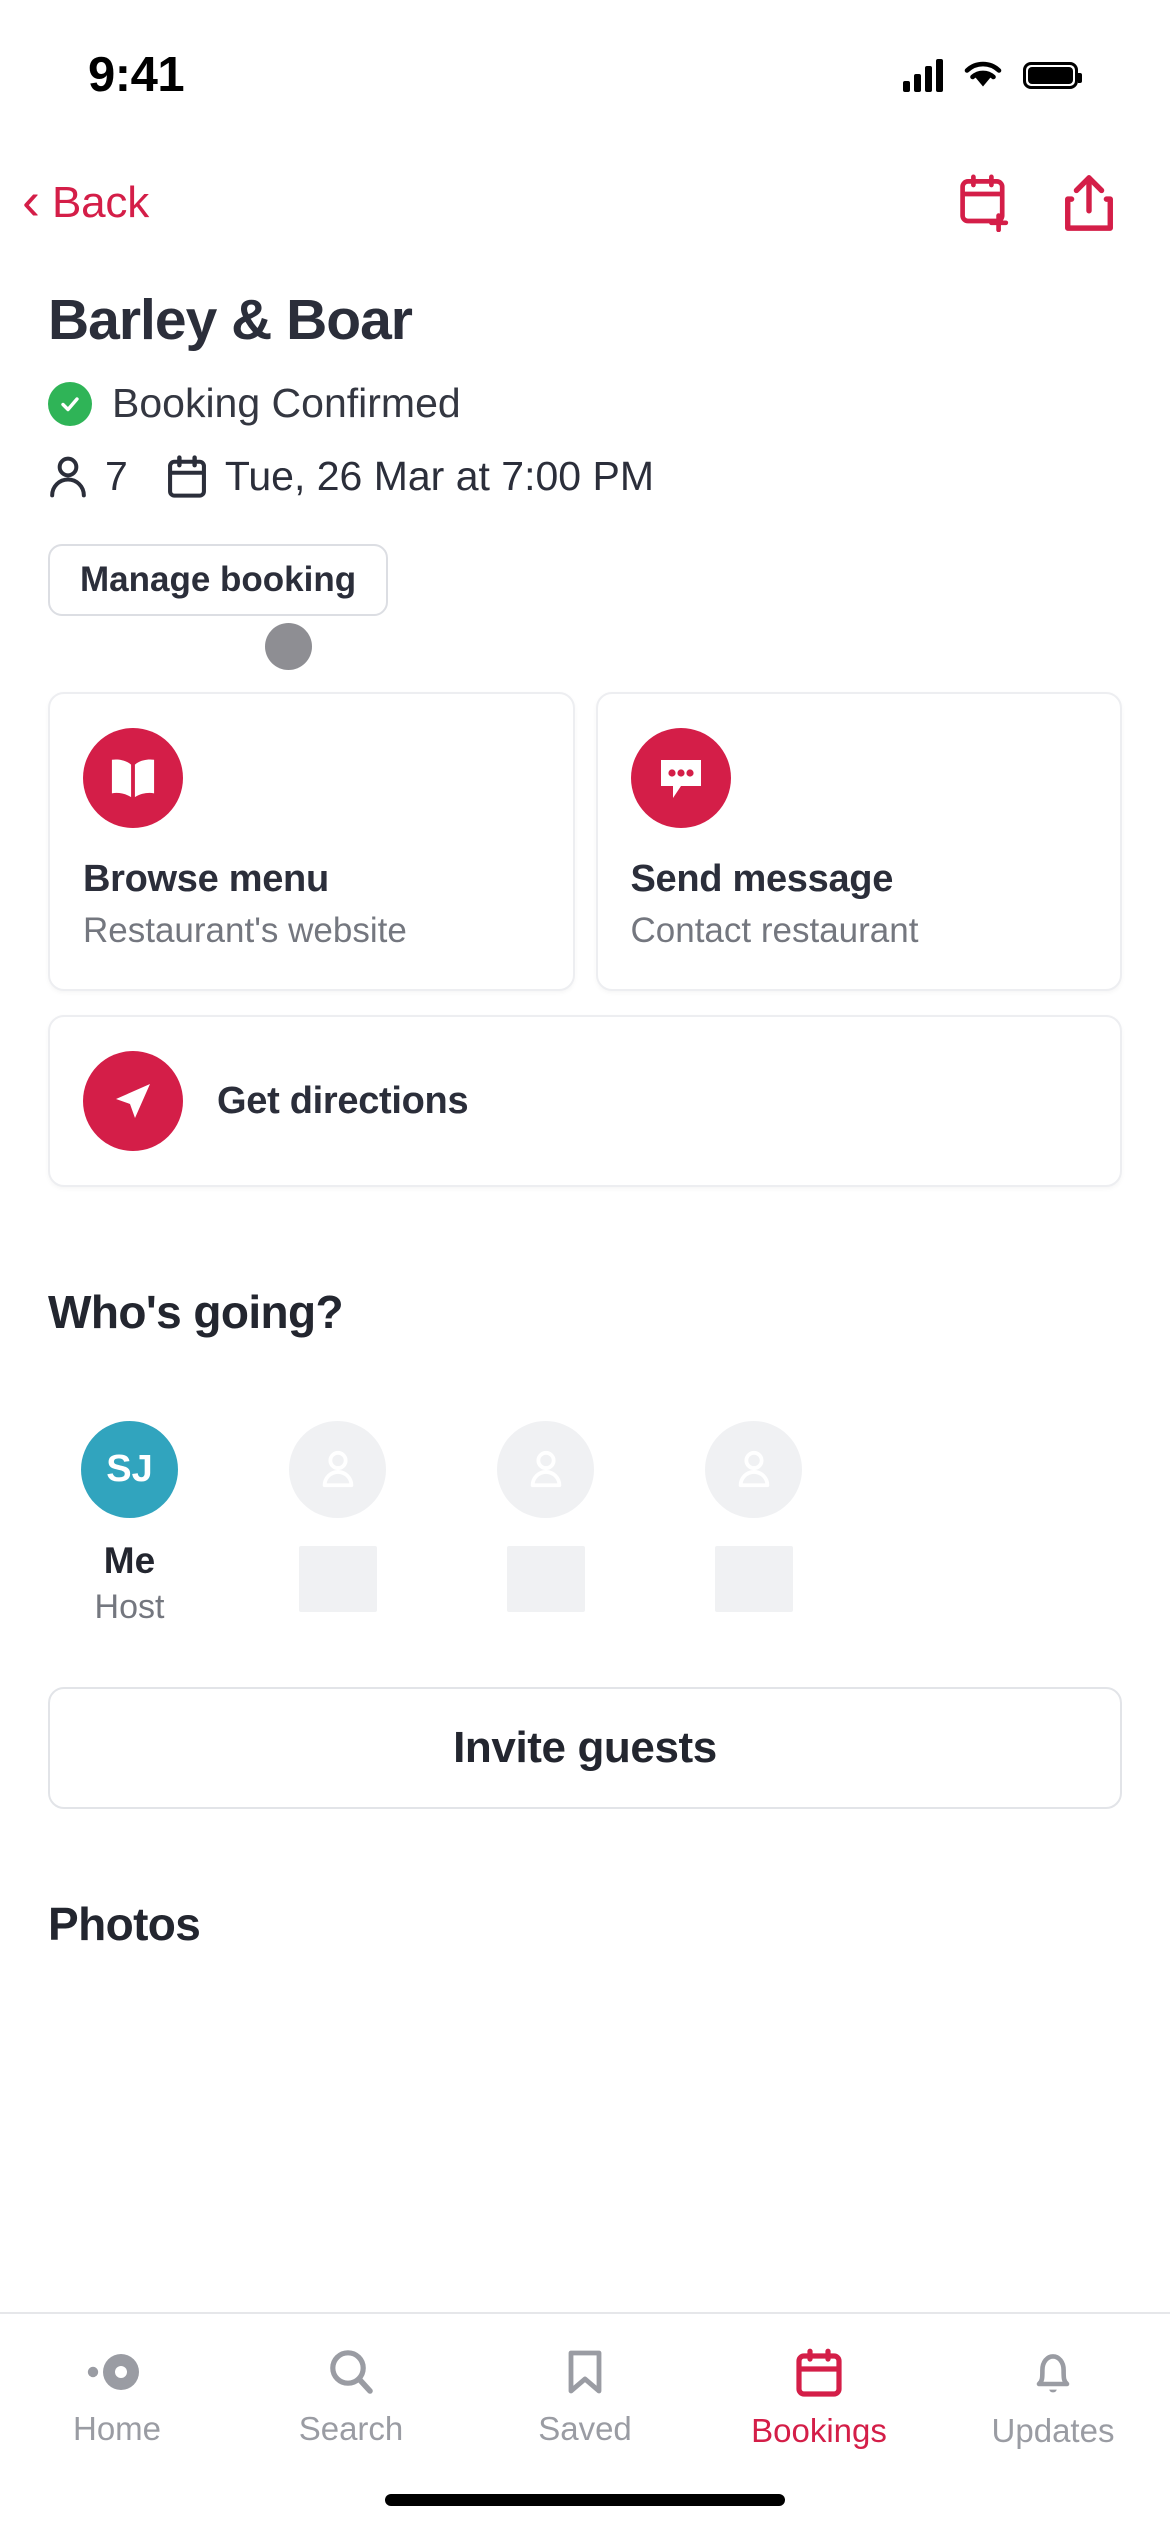 The height and width of the screenshot is (2532, 1170). I want to click on check-circle-icon, so click(70, 403).